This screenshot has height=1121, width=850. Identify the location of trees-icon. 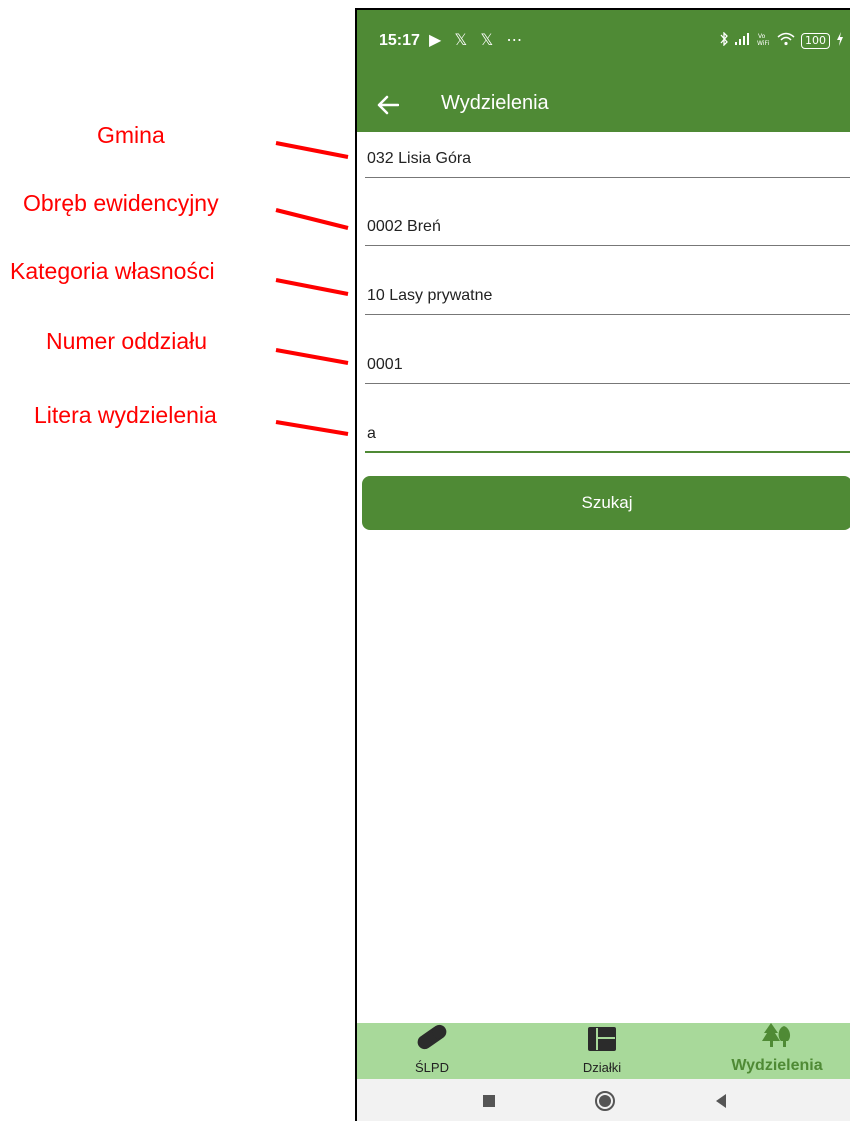
(777, 1037).